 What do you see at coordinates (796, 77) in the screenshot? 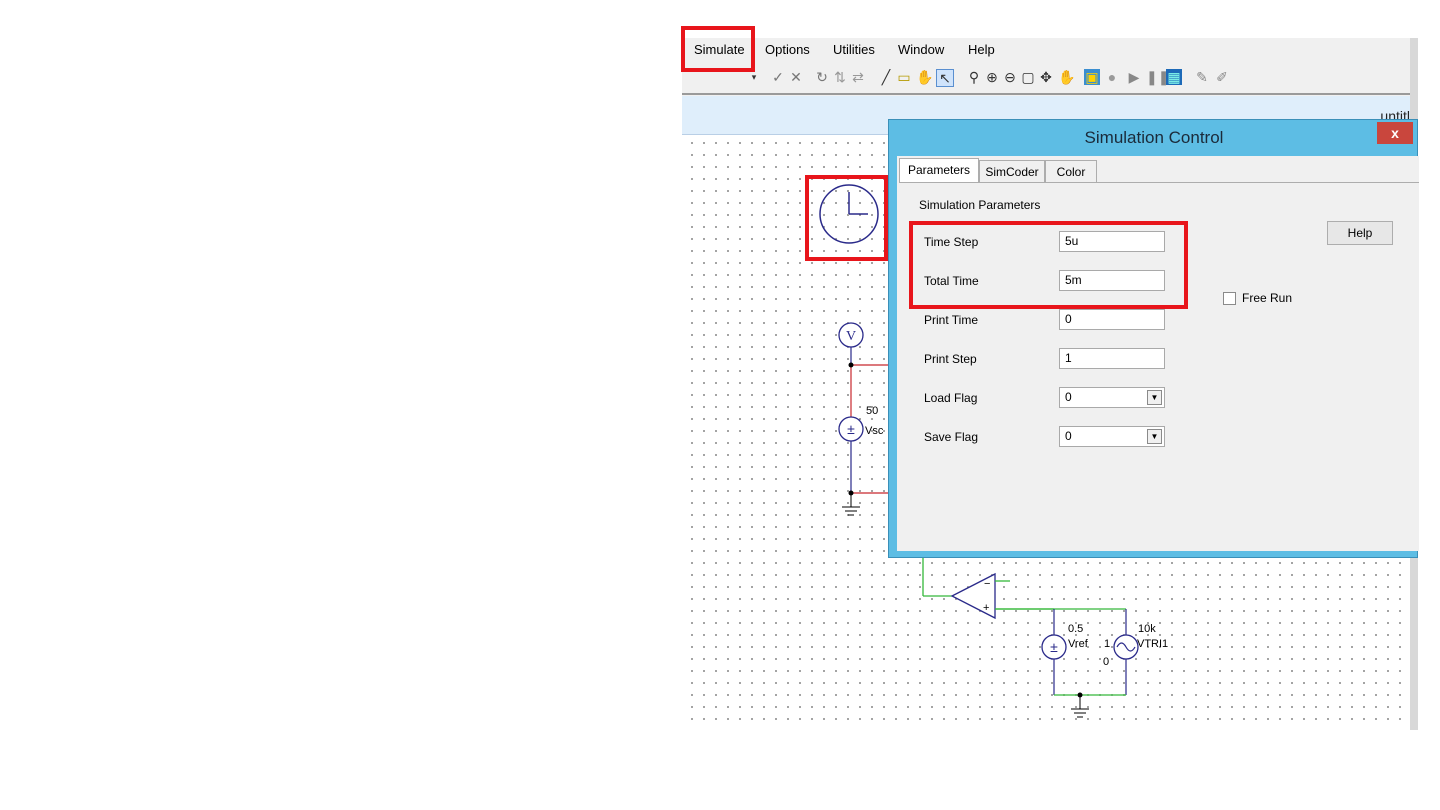
I see `cross-icon: ✕` at bounding box center [796, 77].